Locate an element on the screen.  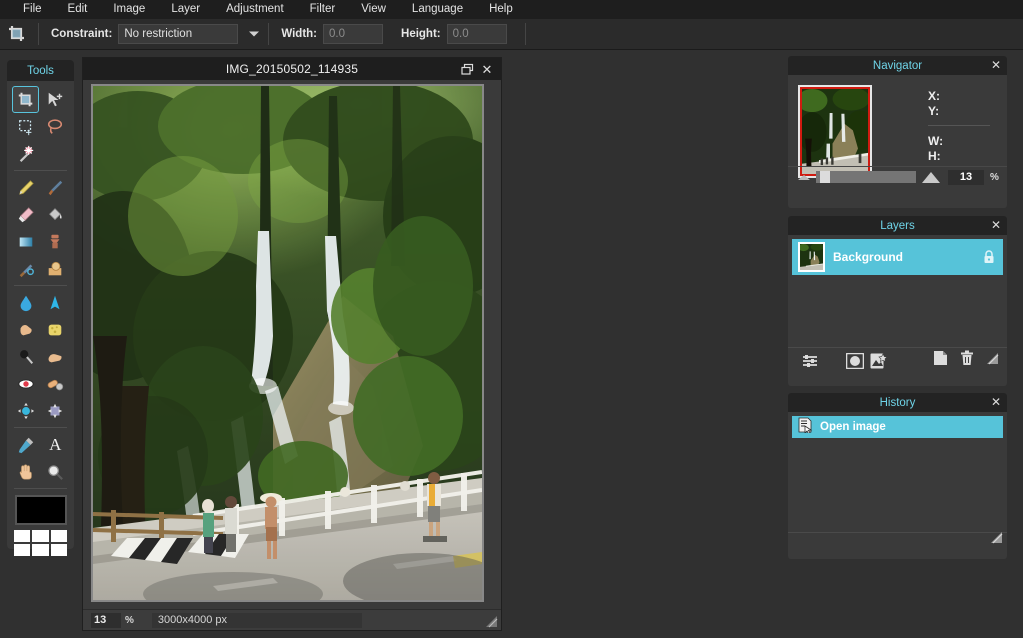
primary-color-swatch is located at coordinates (40, 510).